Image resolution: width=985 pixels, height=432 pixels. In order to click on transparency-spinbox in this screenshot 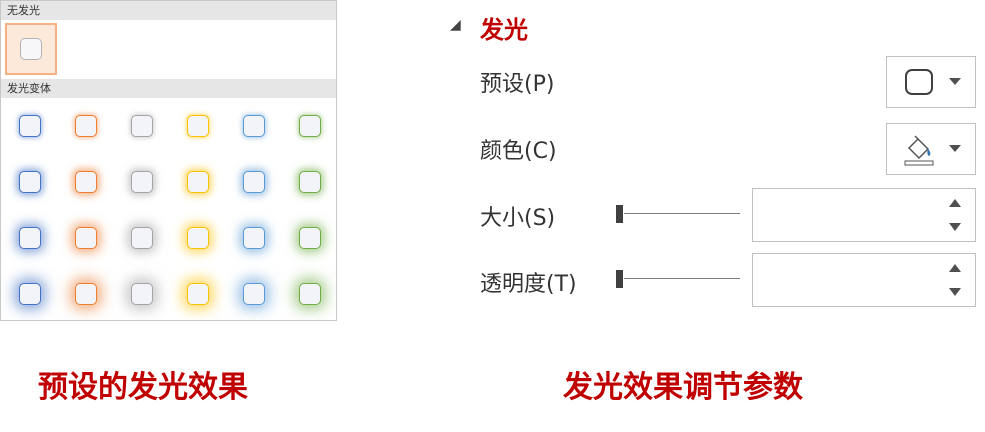, I will do `click(864, 280)`.